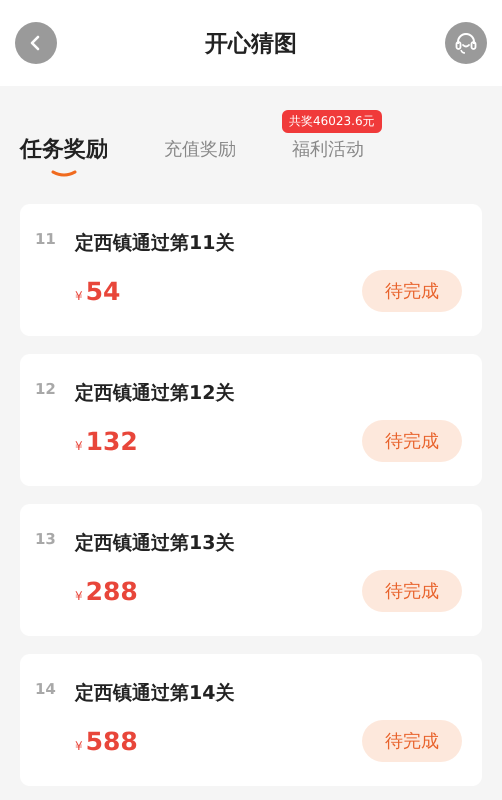 The width and height of the screenshot is (502, 800). What do you see at coordinates (46, 240) in the screenshot?
I see `task-number: 11` at bounding box center [46, 240].